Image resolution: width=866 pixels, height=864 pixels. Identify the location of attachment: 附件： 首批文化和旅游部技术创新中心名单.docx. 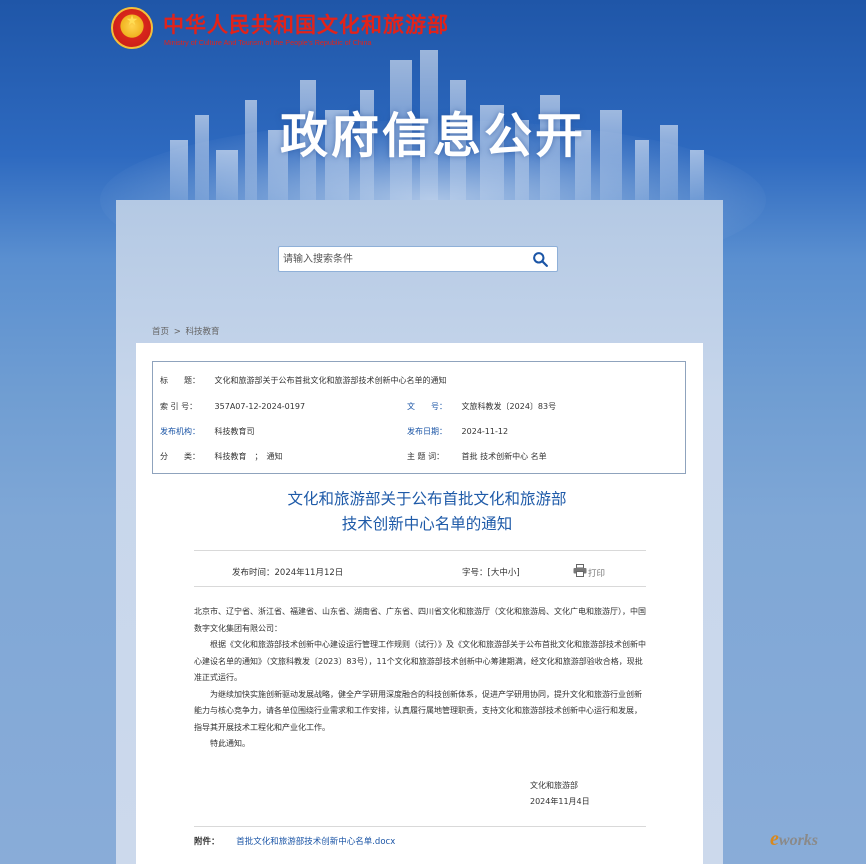
(294, 841).